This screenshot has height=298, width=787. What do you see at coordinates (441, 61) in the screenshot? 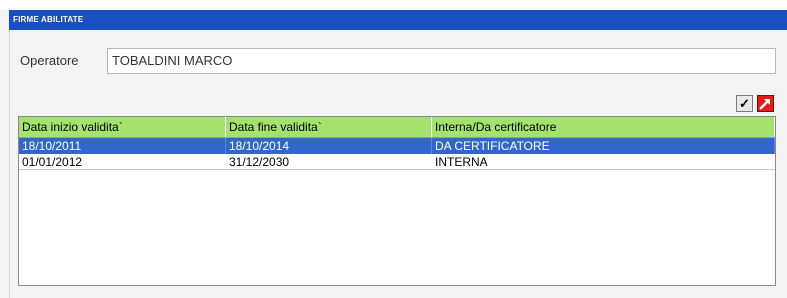
I see `operator-field: TOBALDINI MARCO` at bounding box center [441, 61].